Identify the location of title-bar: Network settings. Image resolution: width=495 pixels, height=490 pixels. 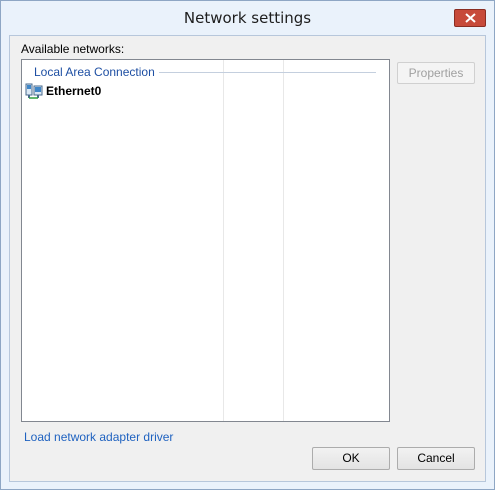
(247, 18).